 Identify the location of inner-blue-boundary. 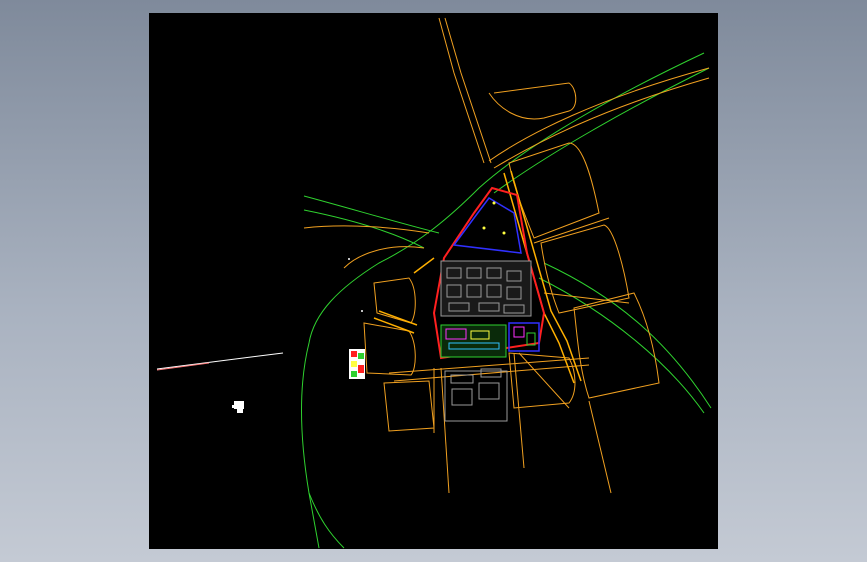
(487, 225).